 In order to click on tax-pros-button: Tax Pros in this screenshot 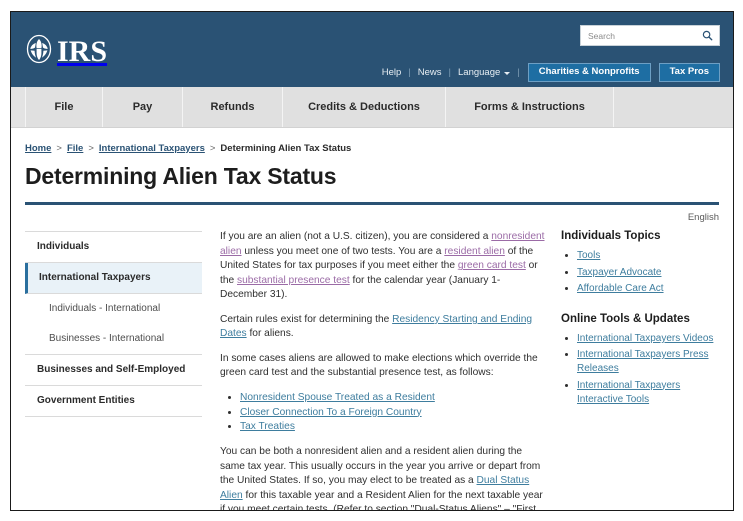, I will do `click(689, 73)`.